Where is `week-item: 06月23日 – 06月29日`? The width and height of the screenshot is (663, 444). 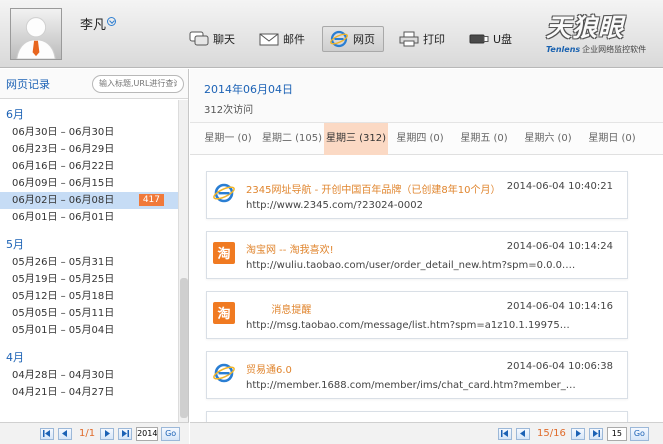
week-item: 06月23日 – 06月29日 is located at coordinates (89, 149).